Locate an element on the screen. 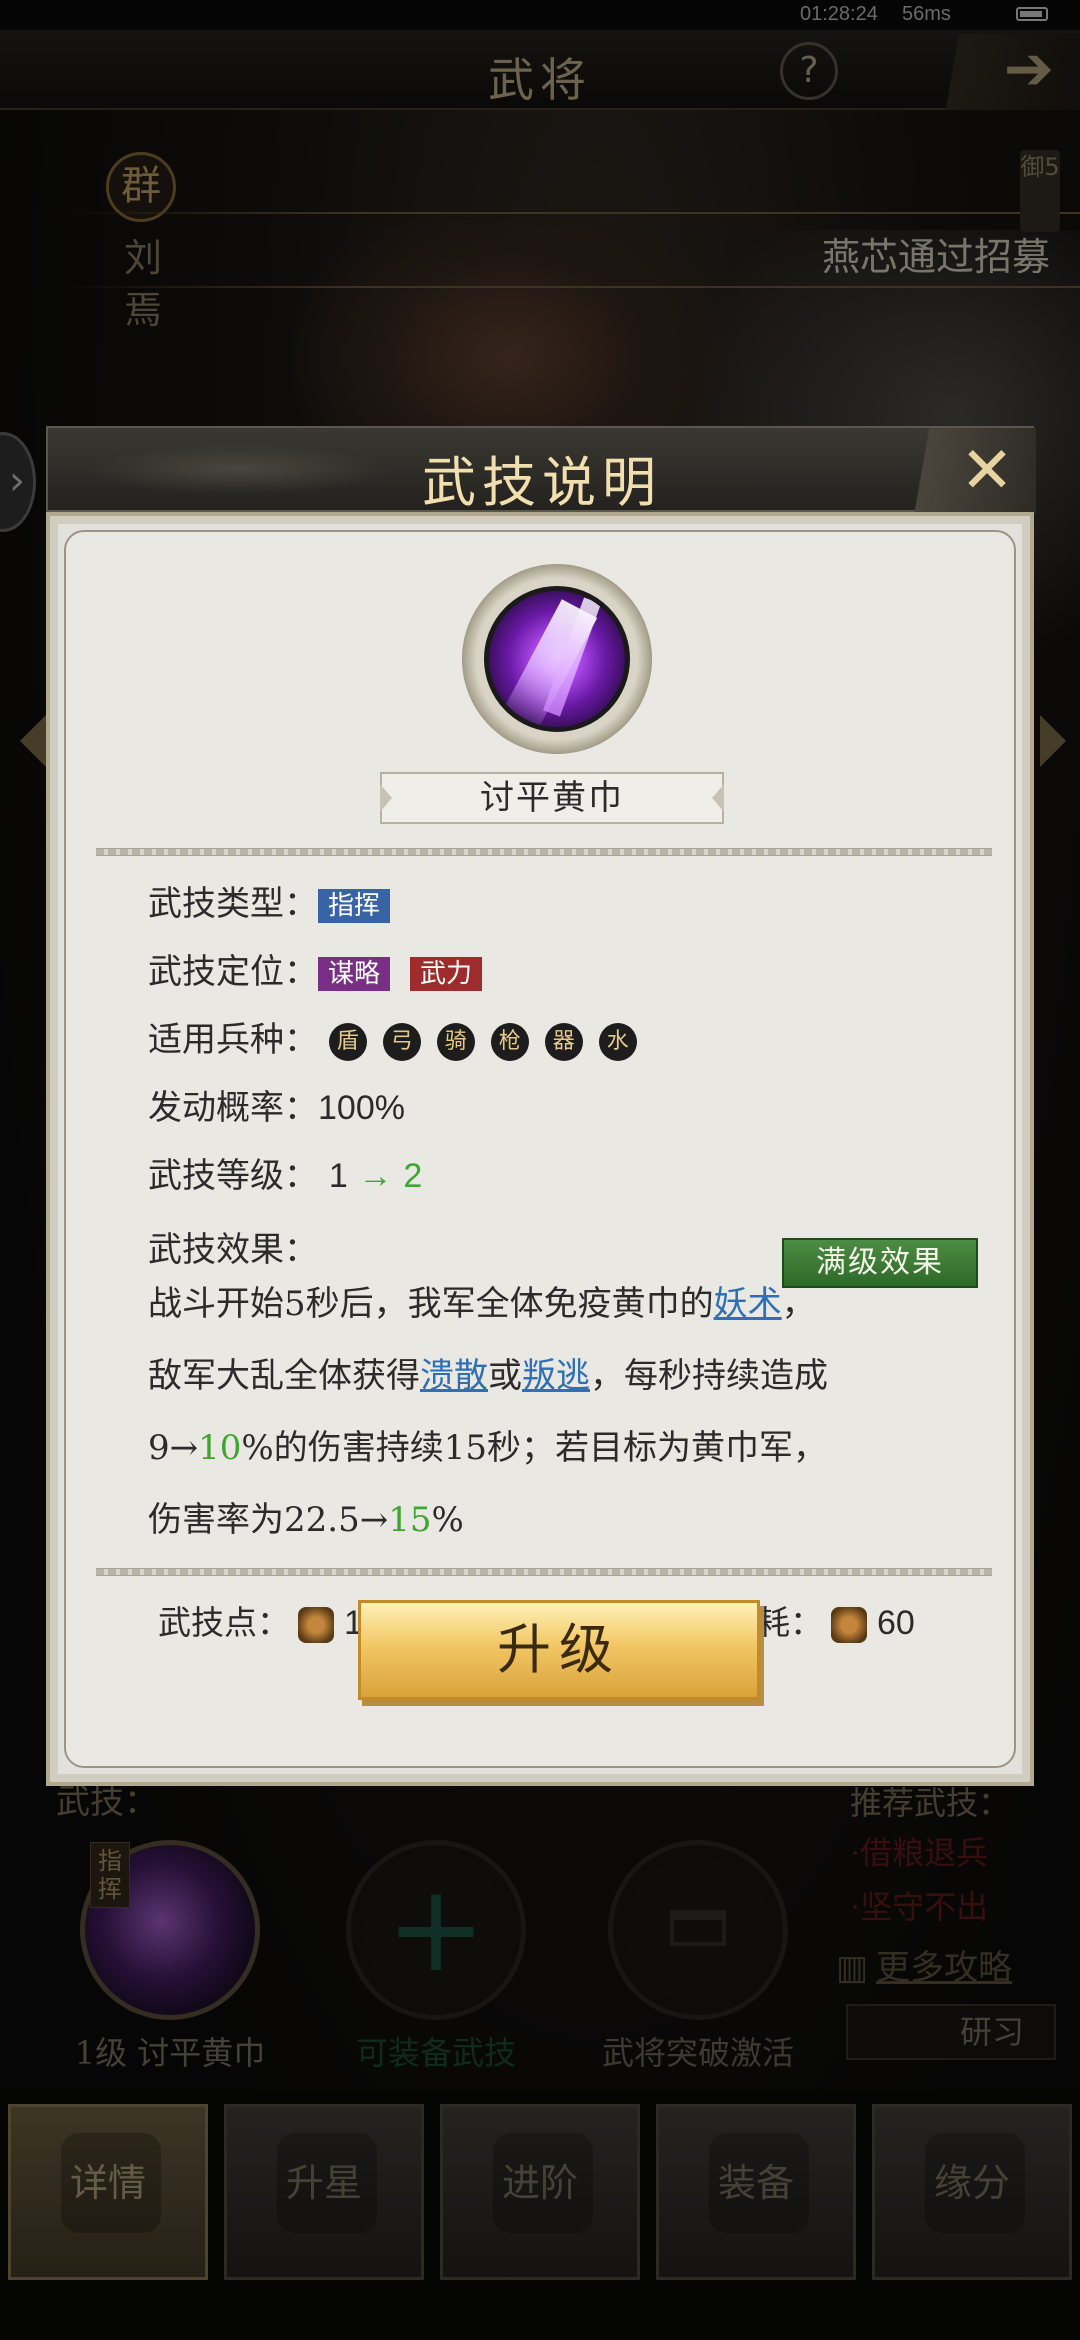 This screenshot has width=1080, height=2340. siege-troop-icon: 器 is located at coordinates (563, 1042).